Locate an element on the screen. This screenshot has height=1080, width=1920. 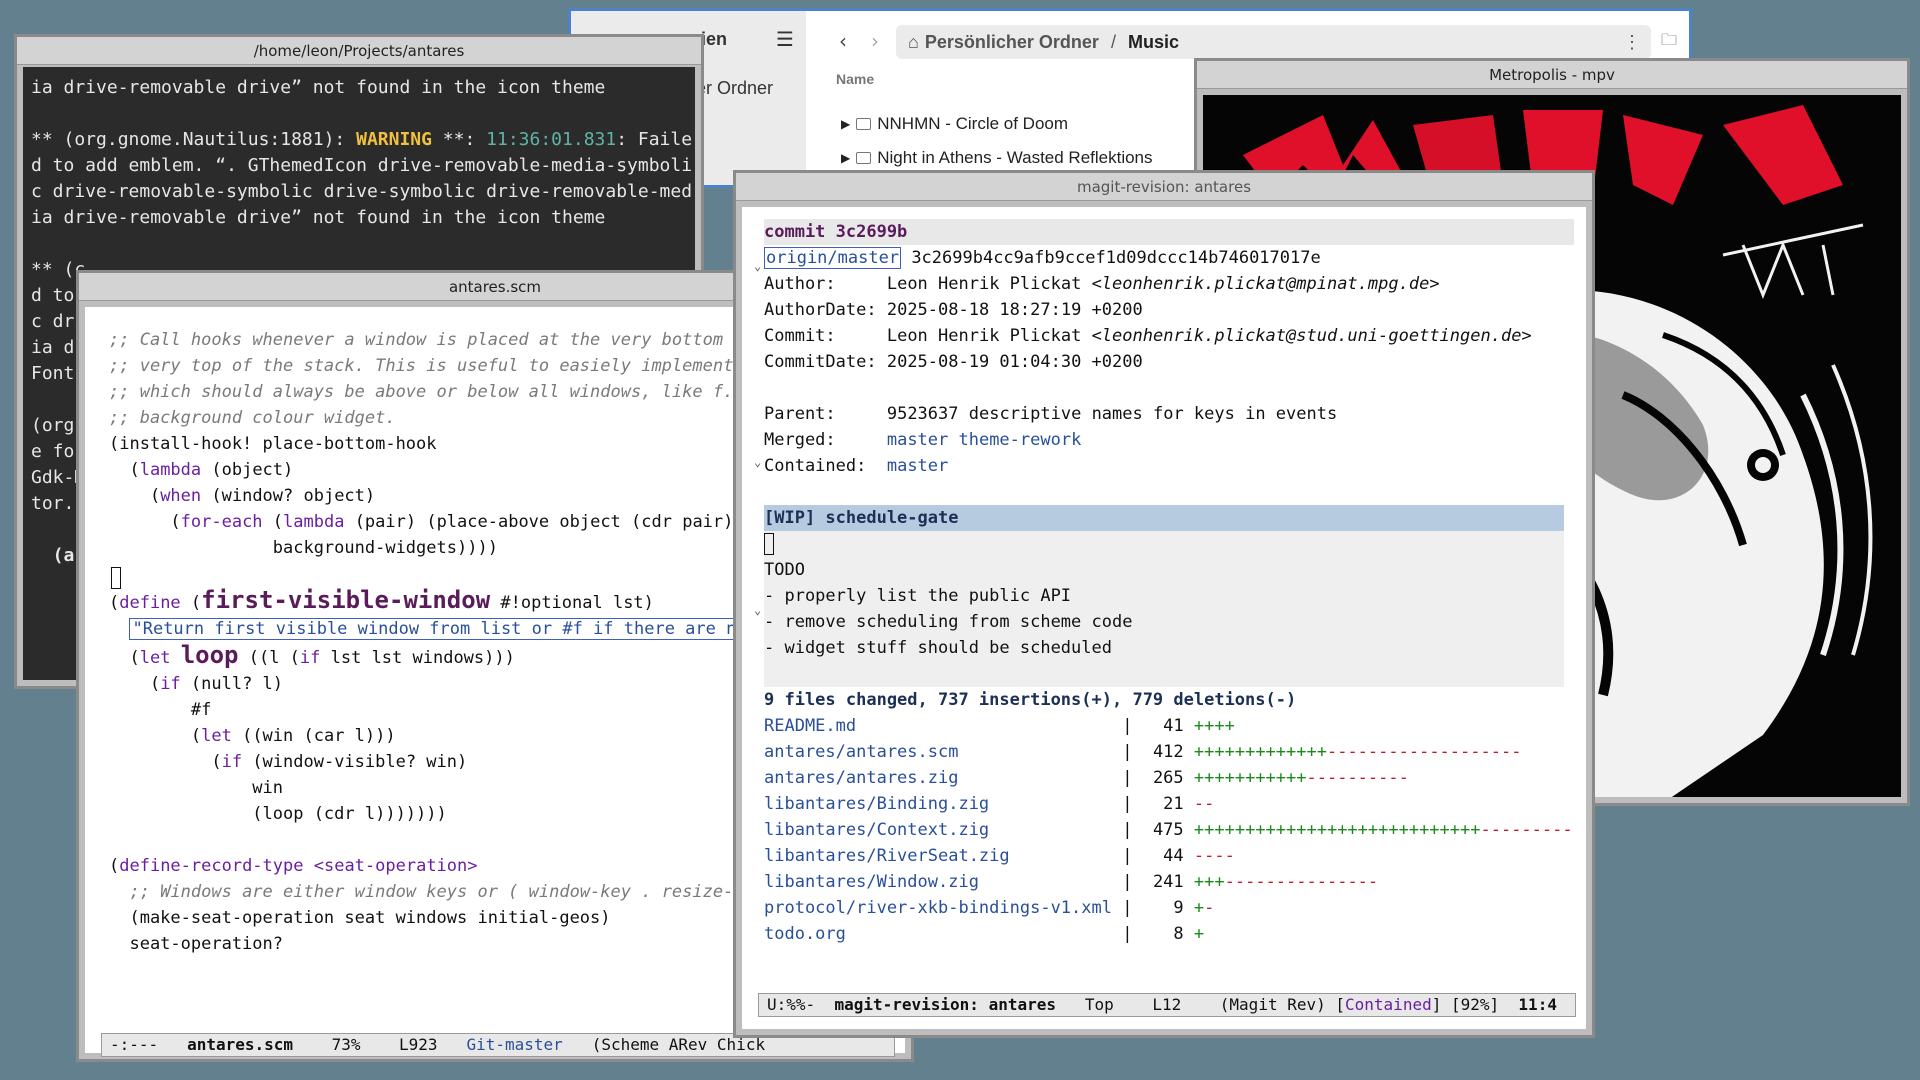
diffstat-row: todo.org | 8 + is located at coordinates (984, 934).